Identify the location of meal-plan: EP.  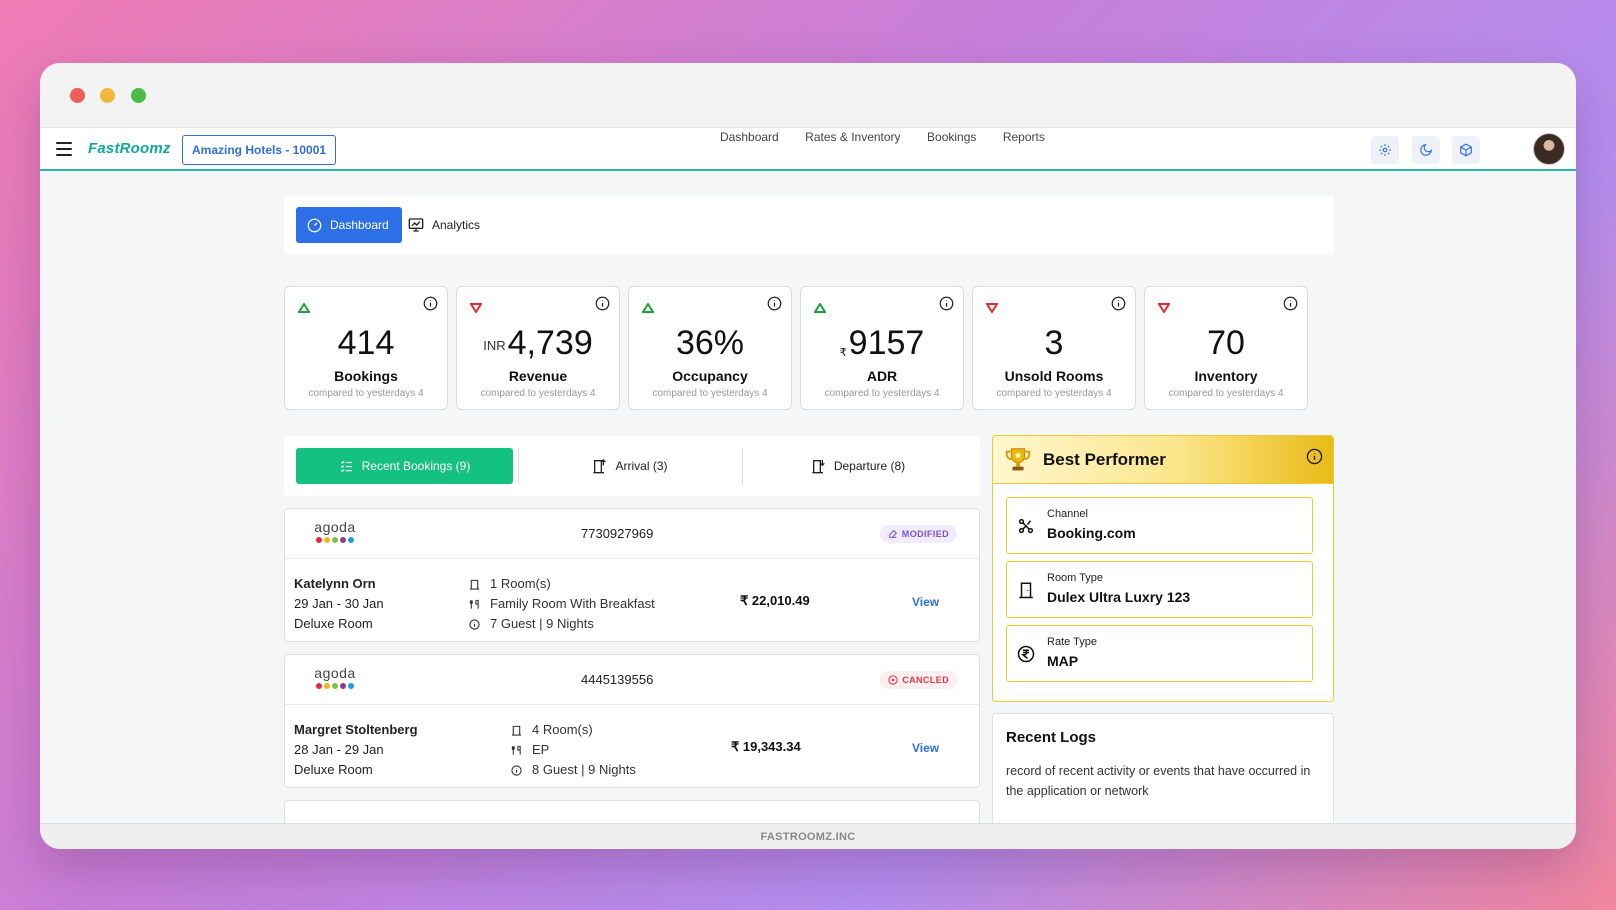
(541, 749).